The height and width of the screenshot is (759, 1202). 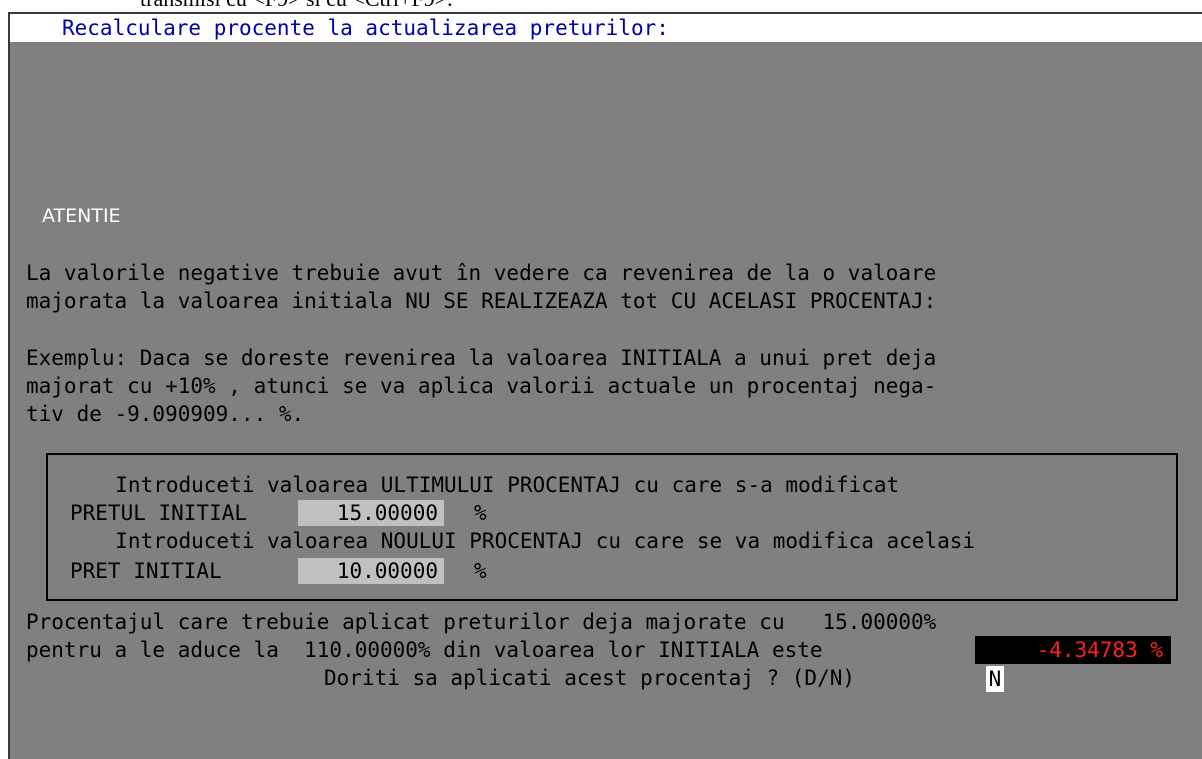 I want to click on example-line: tiv de -9.090909... %., so click(x=165, y=414).